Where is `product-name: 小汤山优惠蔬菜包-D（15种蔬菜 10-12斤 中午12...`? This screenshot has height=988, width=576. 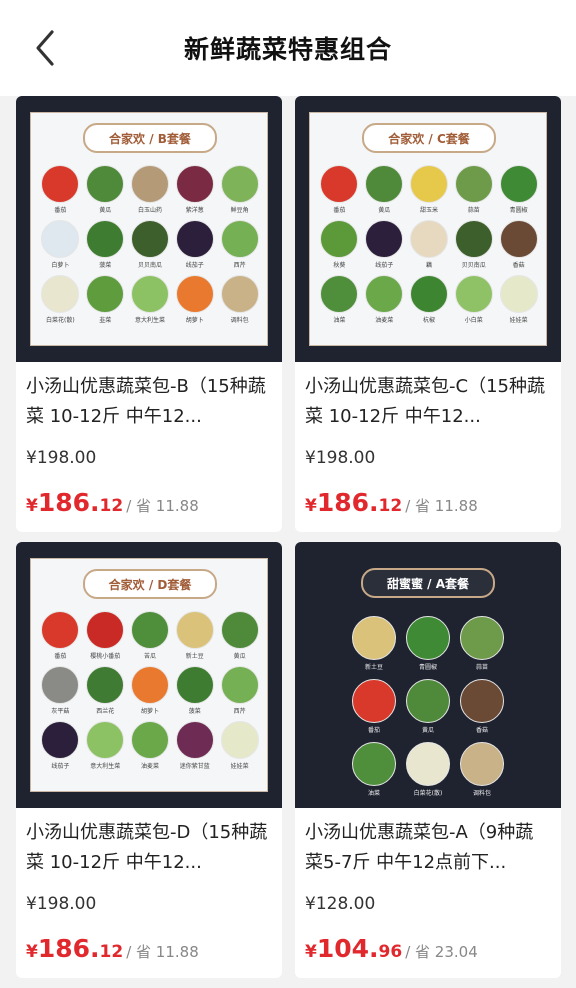
product-name: 小汤山优惠蔬菜包-D（15种蔬菜 10-12斤 中午12... is located at coordinates (149, 848).